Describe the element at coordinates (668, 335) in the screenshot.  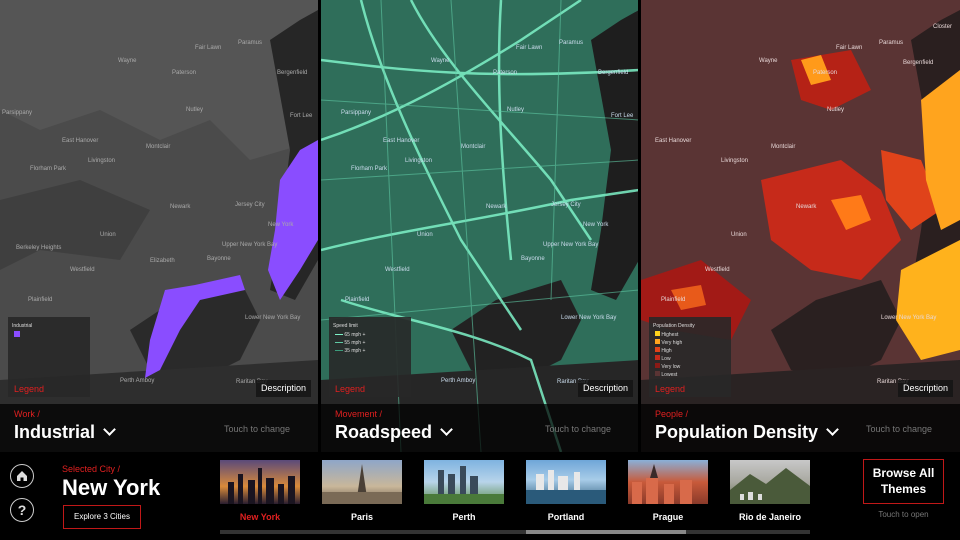
I see `legend-entry: Highest` at that location.